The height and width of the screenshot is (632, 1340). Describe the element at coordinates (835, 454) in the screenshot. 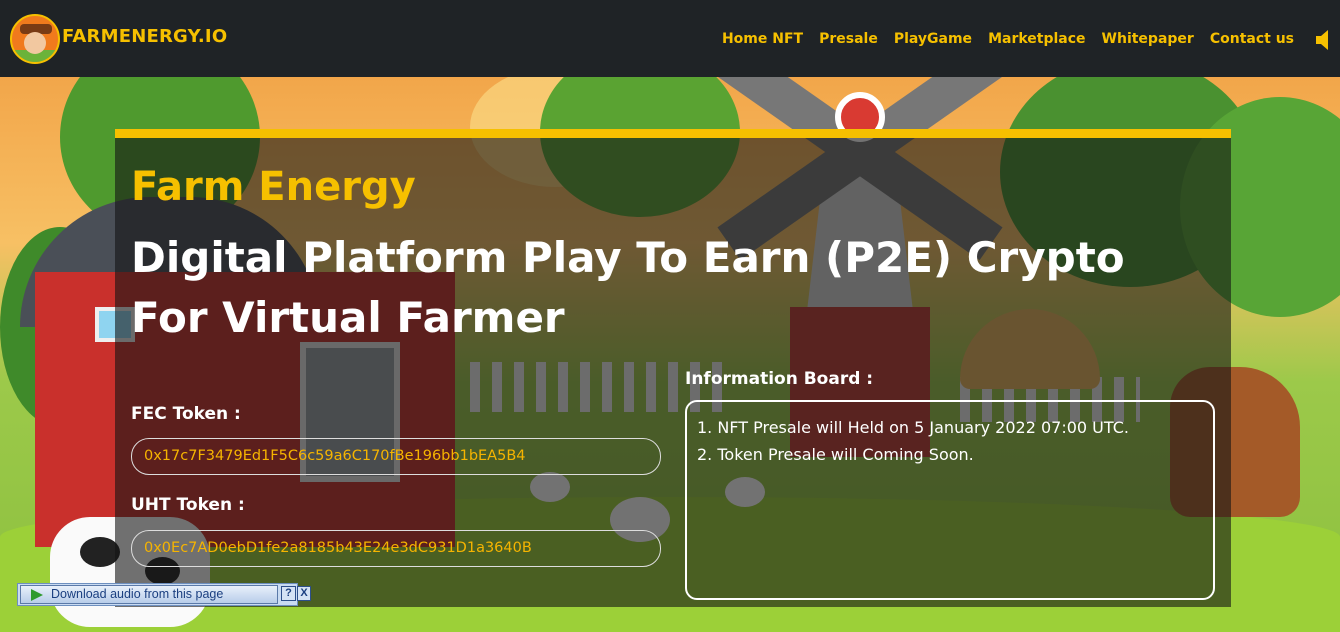

I see `info-item: 2. Token Presale will Coming Soon.` at that location.